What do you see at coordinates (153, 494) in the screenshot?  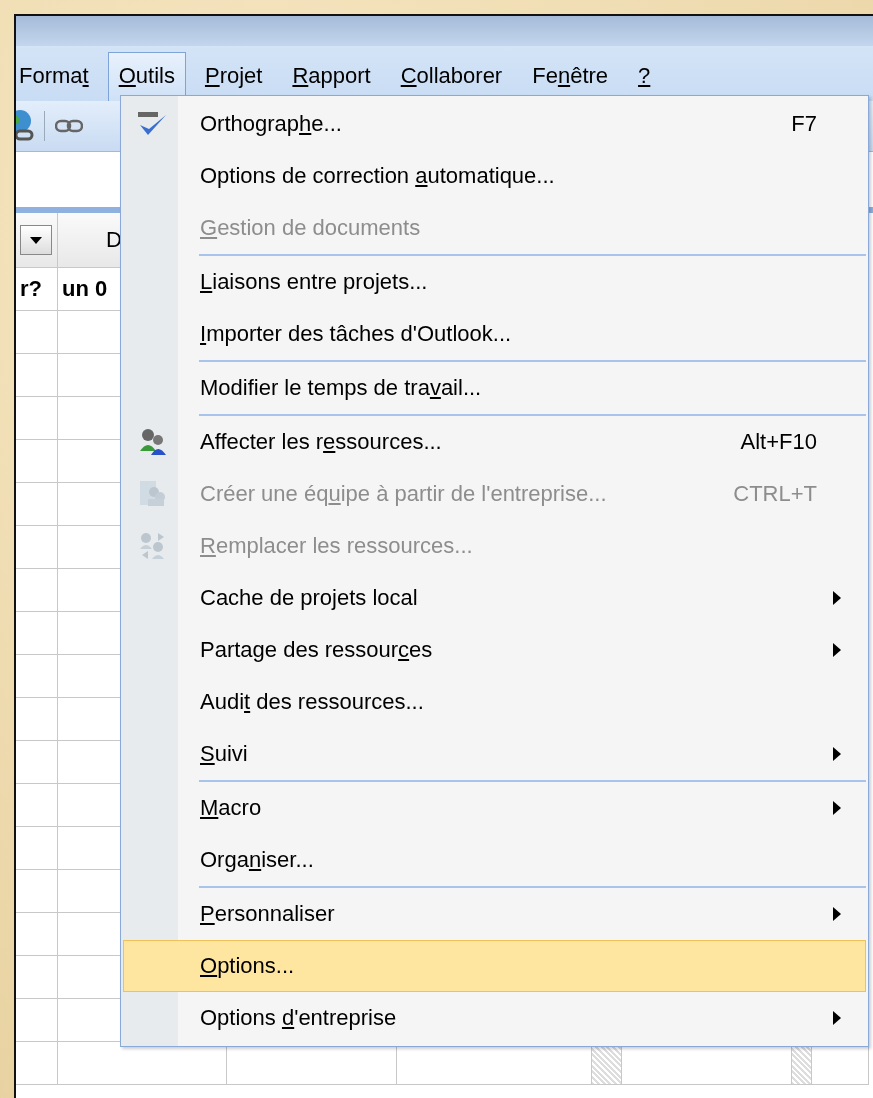 I see `team-icon` at bounding box center [153, 494].